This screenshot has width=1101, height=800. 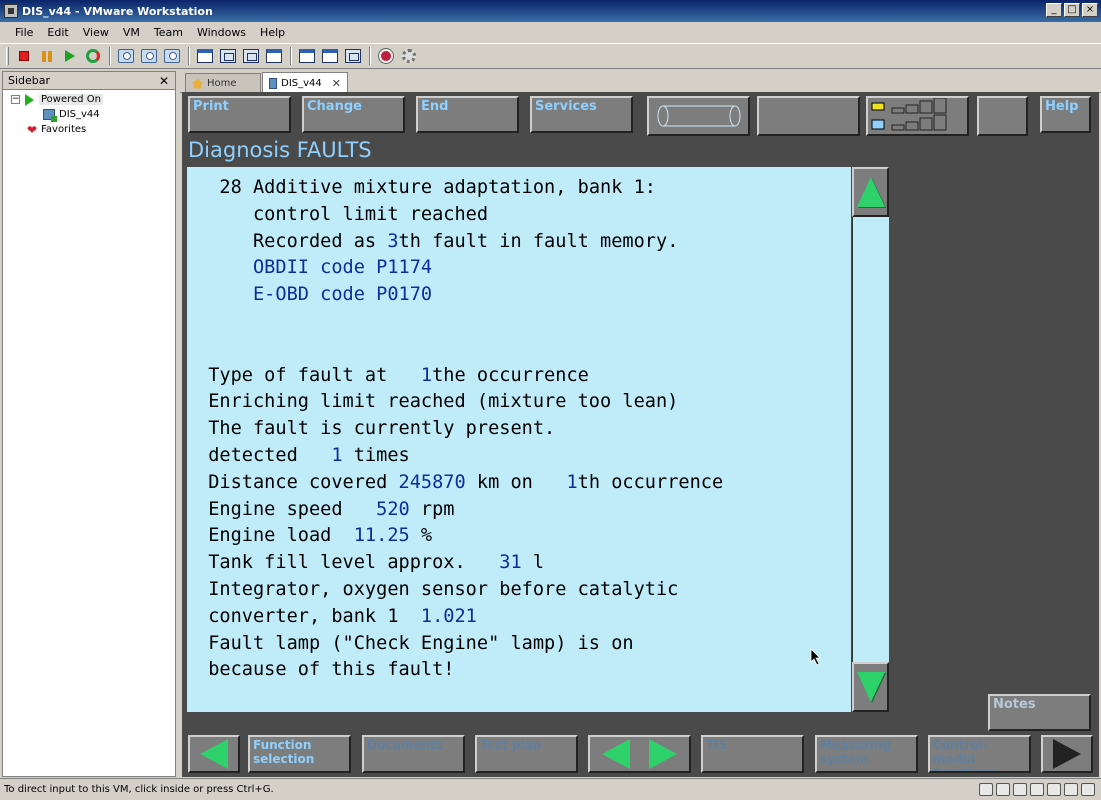 I want to click on gear-icon, so click(x=409, y=56).